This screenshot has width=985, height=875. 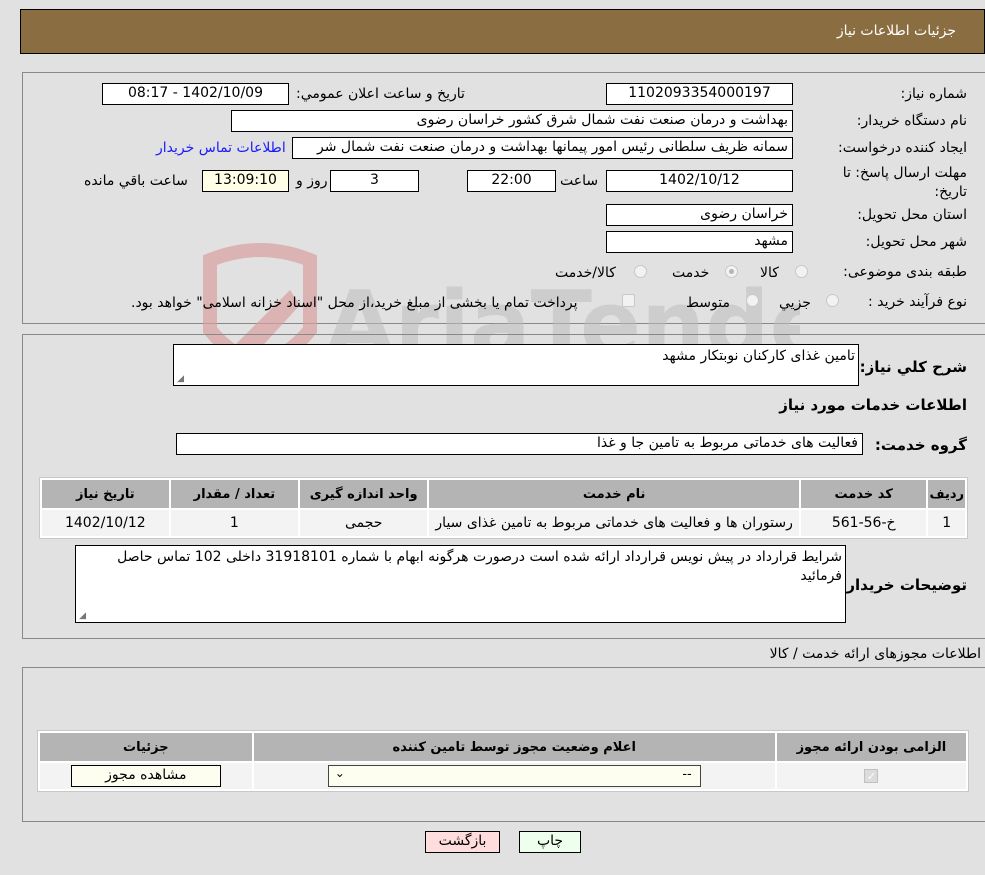 What do you see at coordinates (904, 182) in the screenshot?
I see `deadline-label: مهلت ارسال پاسخ: تا تاریخ:` at bounding box center [904, 182].